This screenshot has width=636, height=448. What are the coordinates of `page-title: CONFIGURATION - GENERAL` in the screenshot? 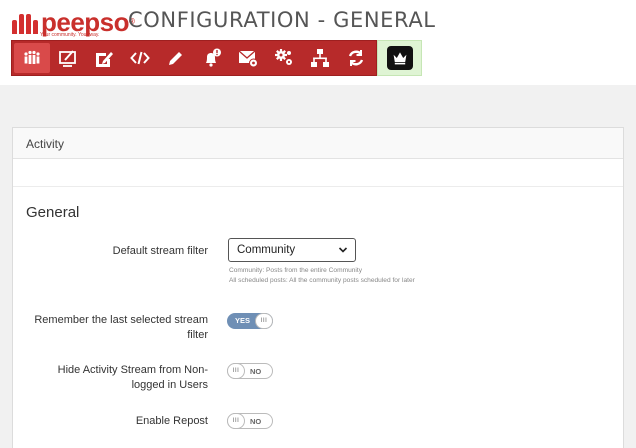 It's located at (282, 20).